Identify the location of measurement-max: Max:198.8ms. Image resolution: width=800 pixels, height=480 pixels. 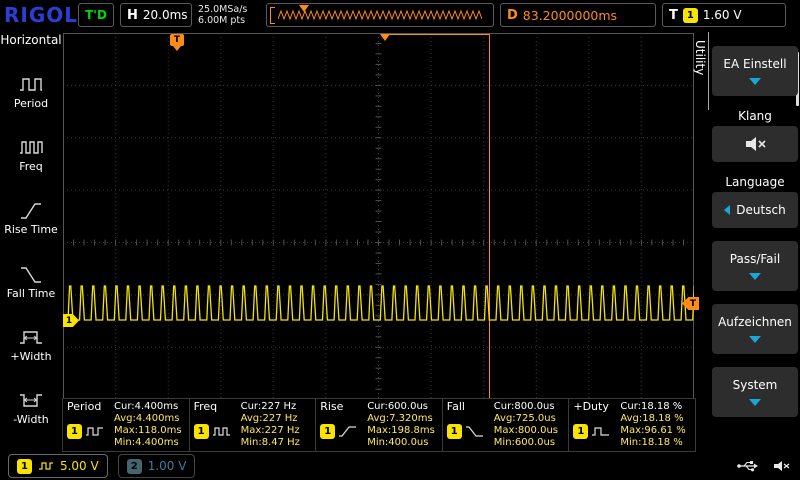
(401, 430).